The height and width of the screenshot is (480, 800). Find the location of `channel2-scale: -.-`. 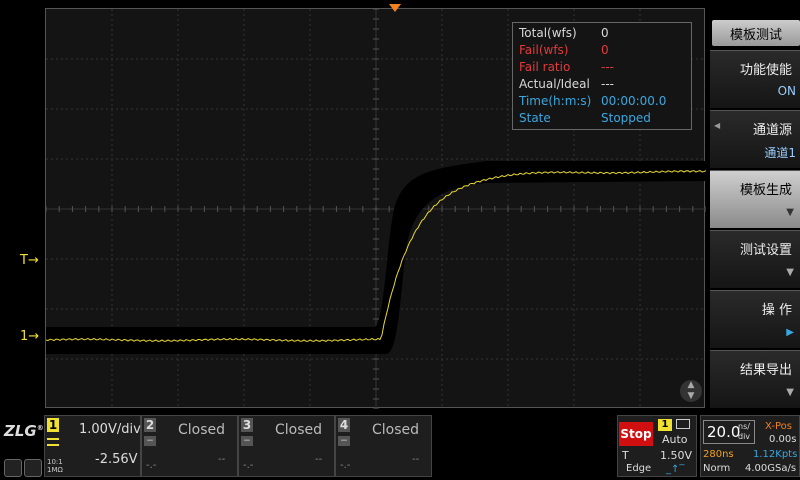

channel2-scale: -.- is located at coordinates (151, 465).